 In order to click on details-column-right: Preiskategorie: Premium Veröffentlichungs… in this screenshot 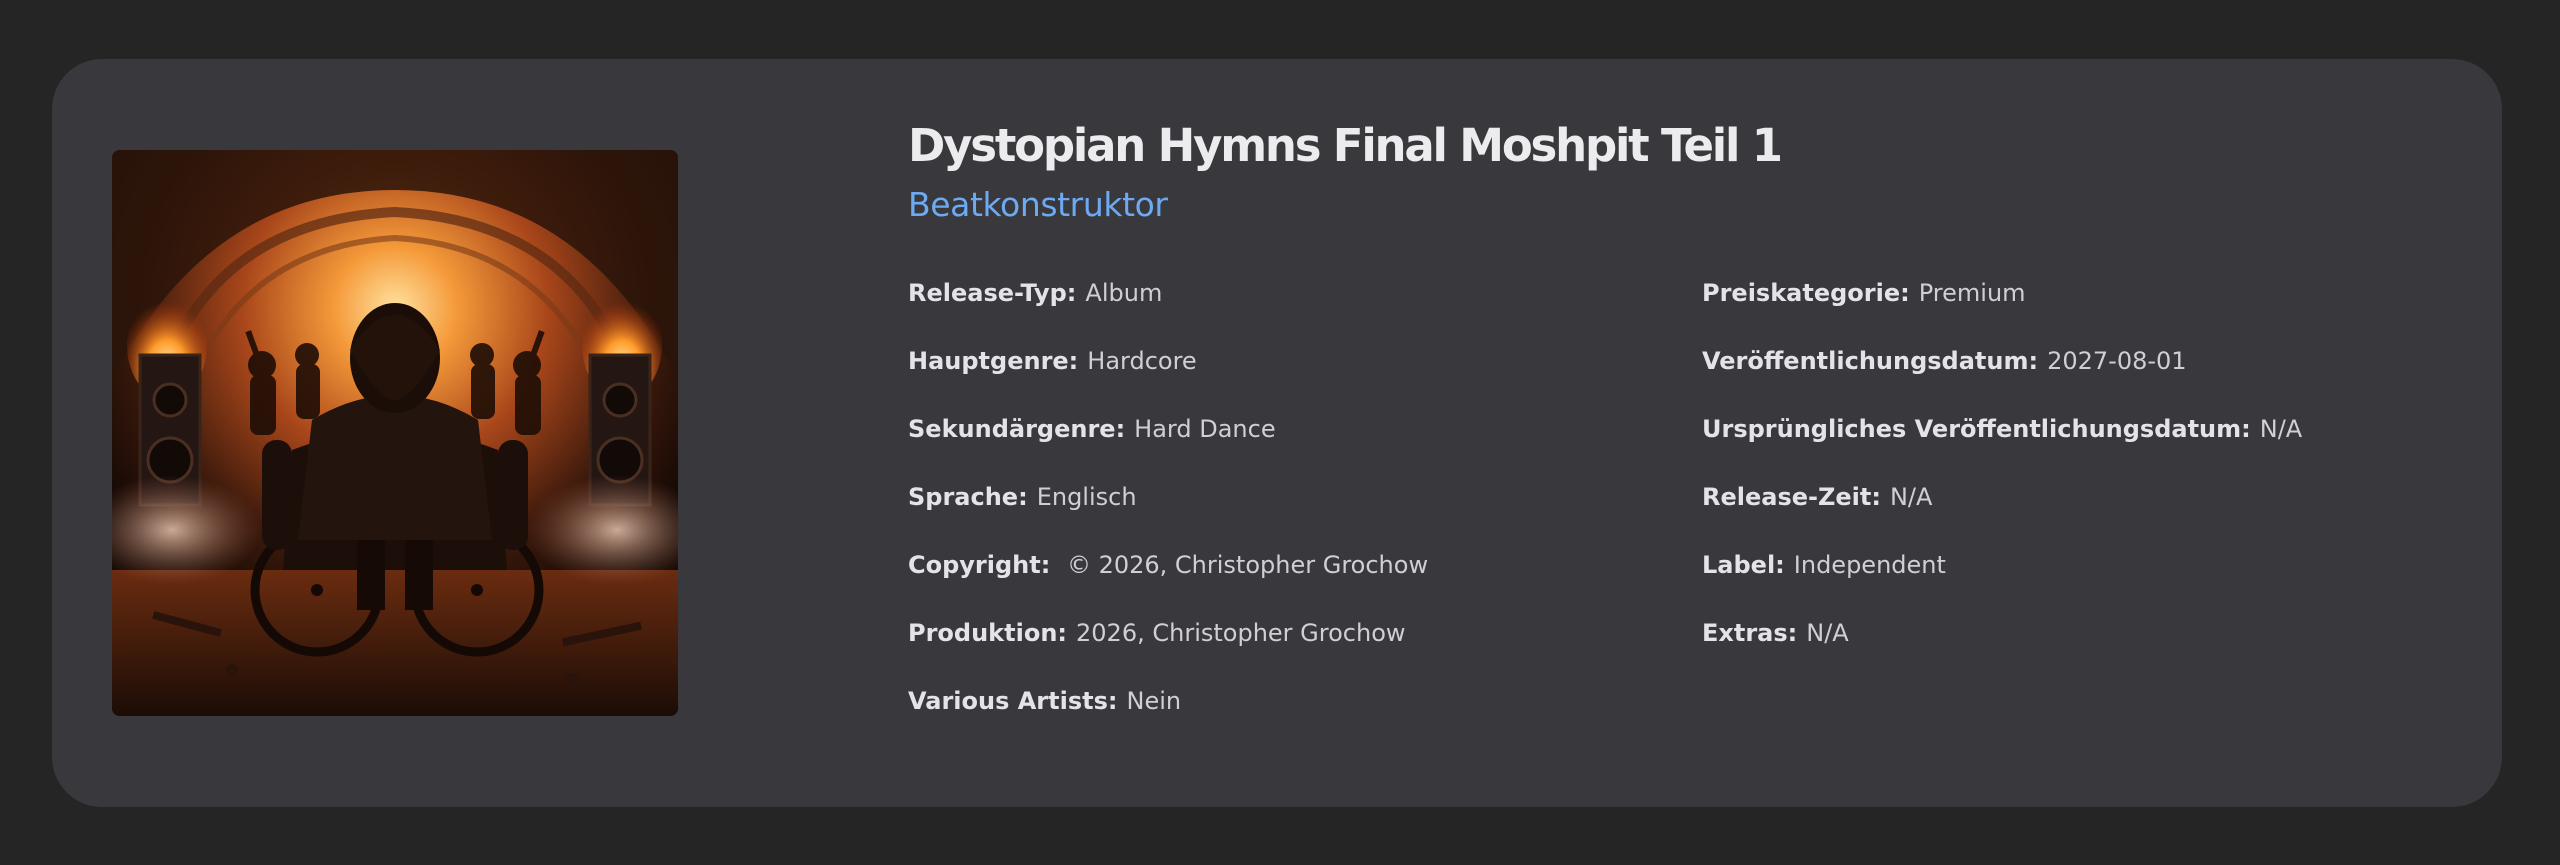, I will do `click(2002, 481)`.